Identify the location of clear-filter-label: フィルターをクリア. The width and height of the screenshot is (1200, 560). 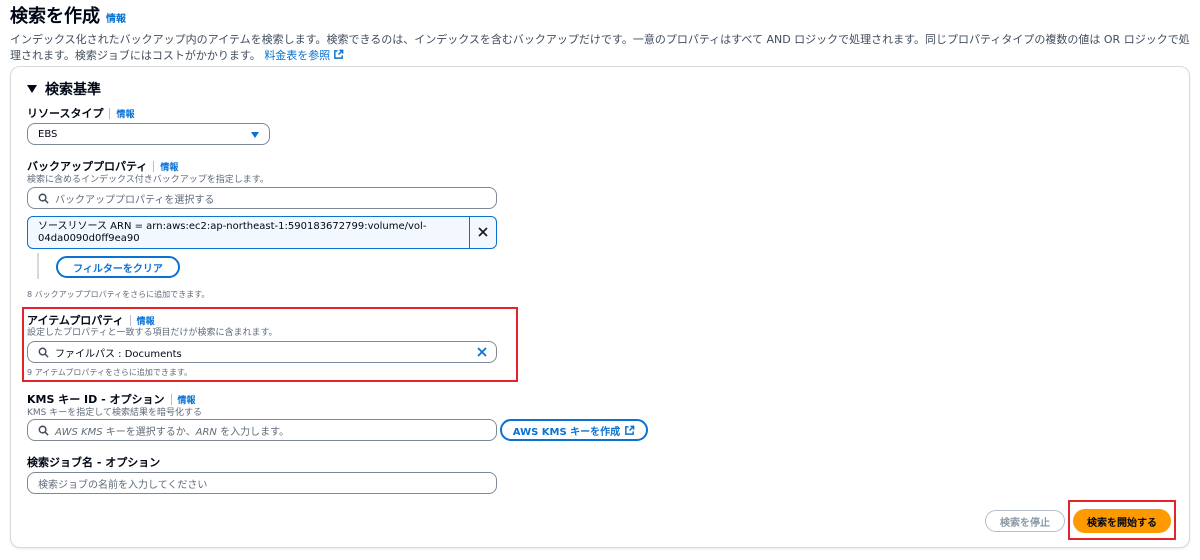
(118, 269).